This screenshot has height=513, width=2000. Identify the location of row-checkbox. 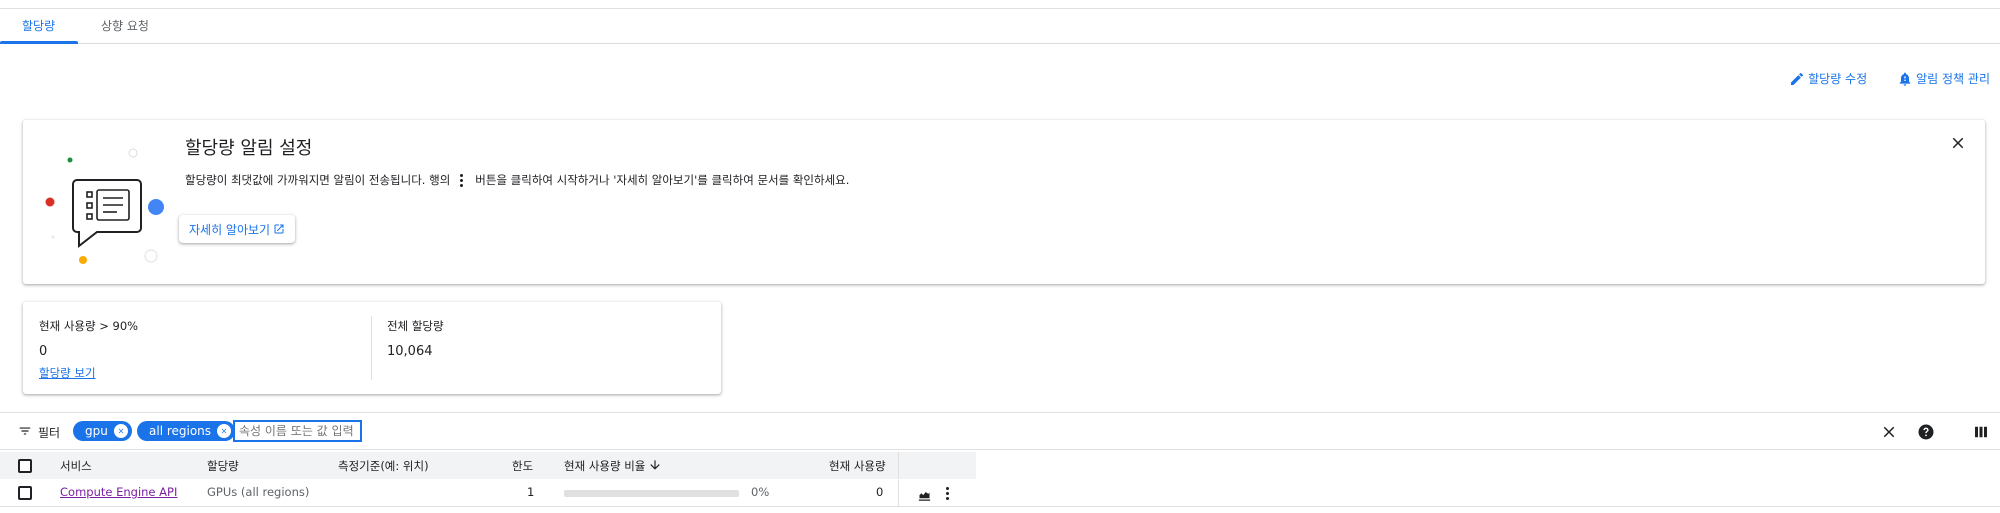
(25, 493).